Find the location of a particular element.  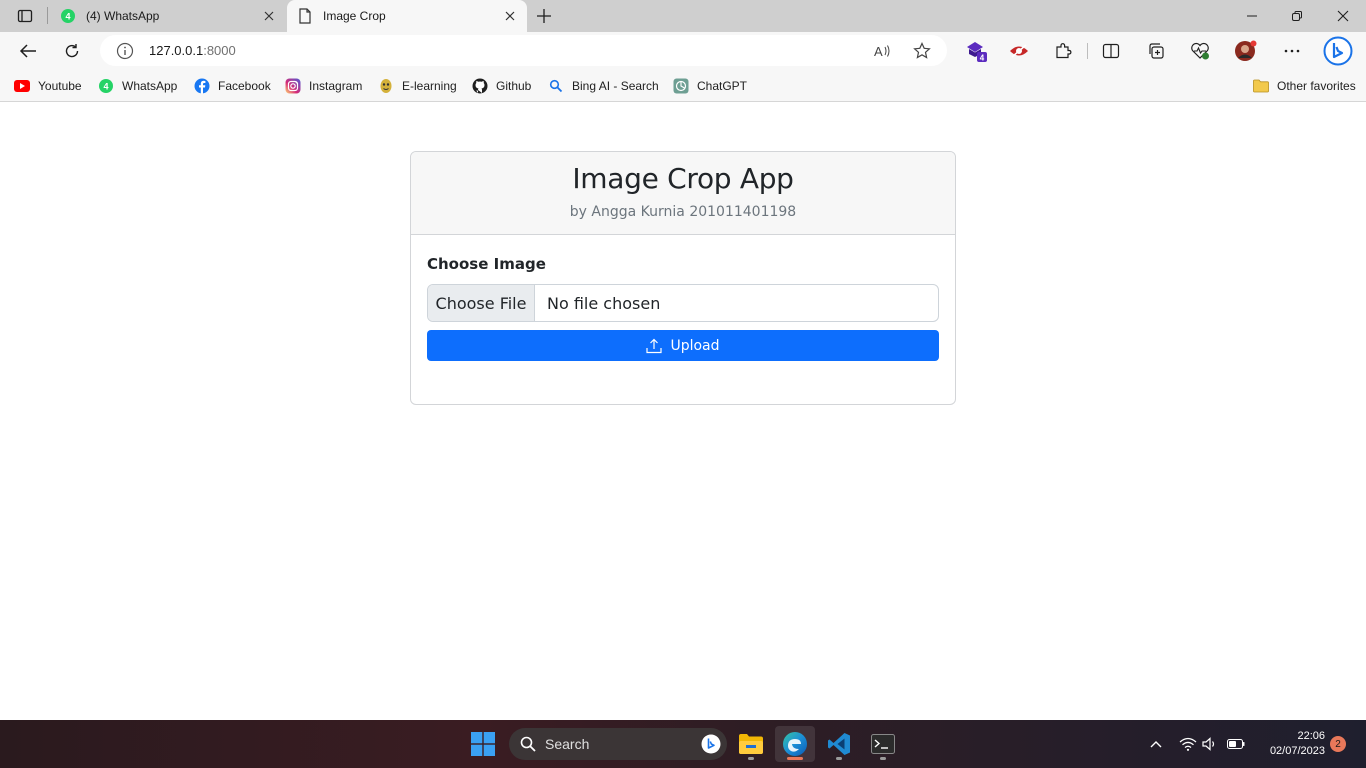

tab-actions-icon is located at coordinates (25, 16).